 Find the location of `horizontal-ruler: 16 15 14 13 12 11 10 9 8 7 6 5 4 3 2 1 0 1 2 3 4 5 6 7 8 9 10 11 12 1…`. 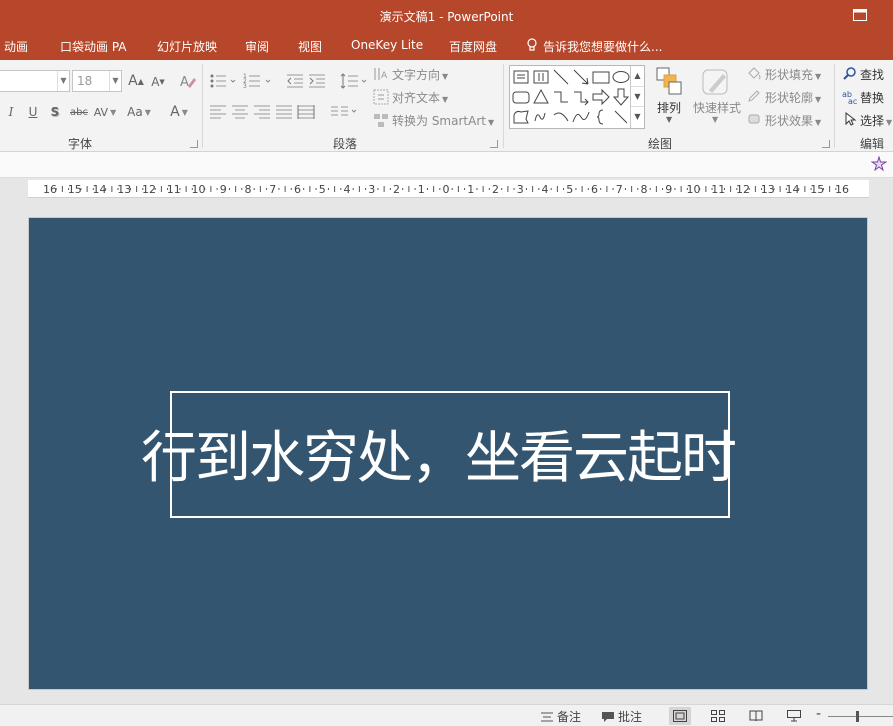

horizontal-ruler: 16 15 14 13 12 11 10 9 8 7 6 5 4 3 2 1 0 1 2 3 4 5 6 7 8 9 10 11 12 1… is located at coordinates (448, 189).